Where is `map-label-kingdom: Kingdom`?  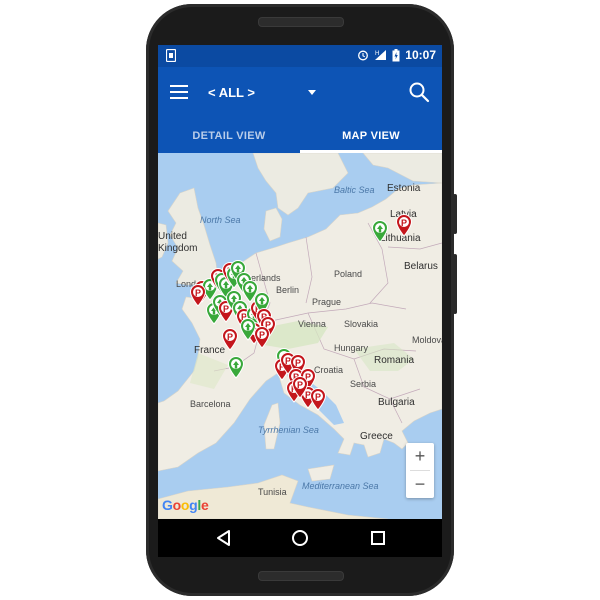
map-label-kingdom: Kingdom is located at coordinates (178, 248).